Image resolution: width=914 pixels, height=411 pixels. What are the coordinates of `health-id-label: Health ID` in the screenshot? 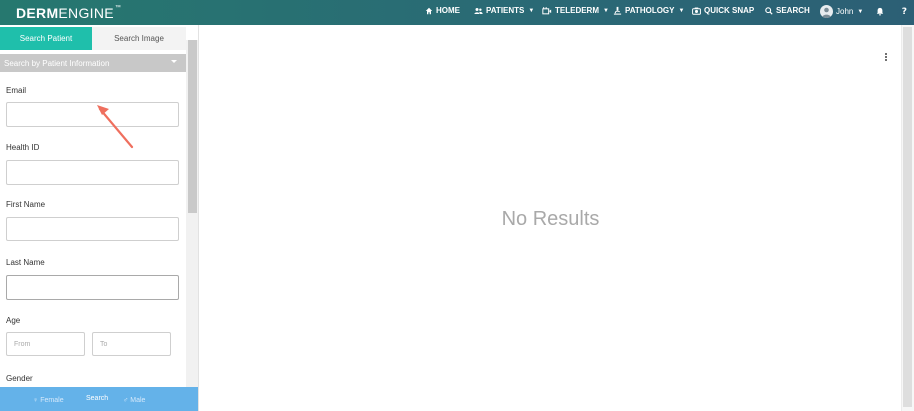 It's located at (23, 147).